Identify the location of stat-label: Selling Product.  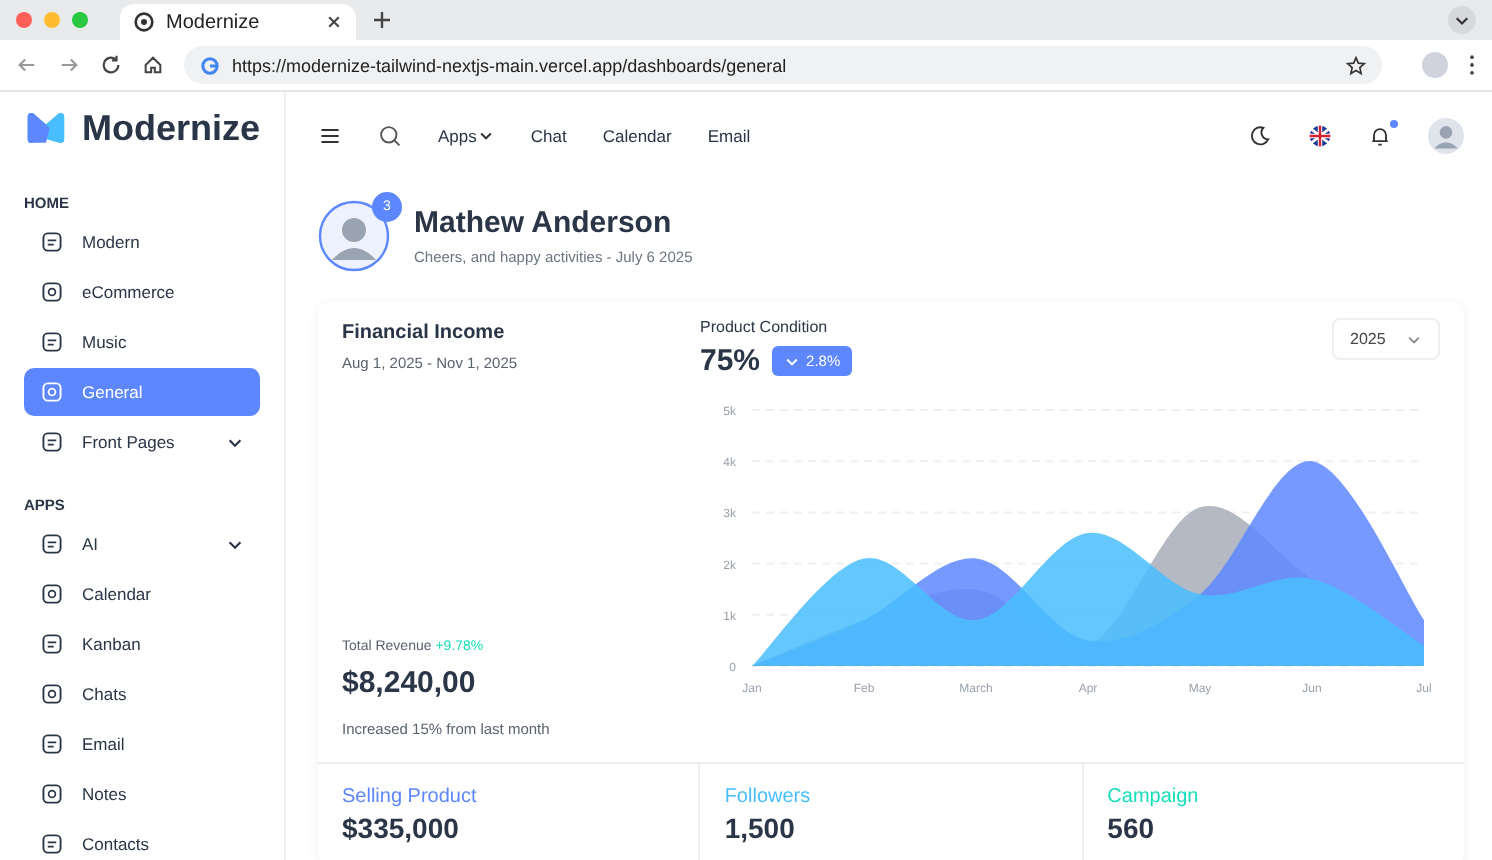
(410, 797).